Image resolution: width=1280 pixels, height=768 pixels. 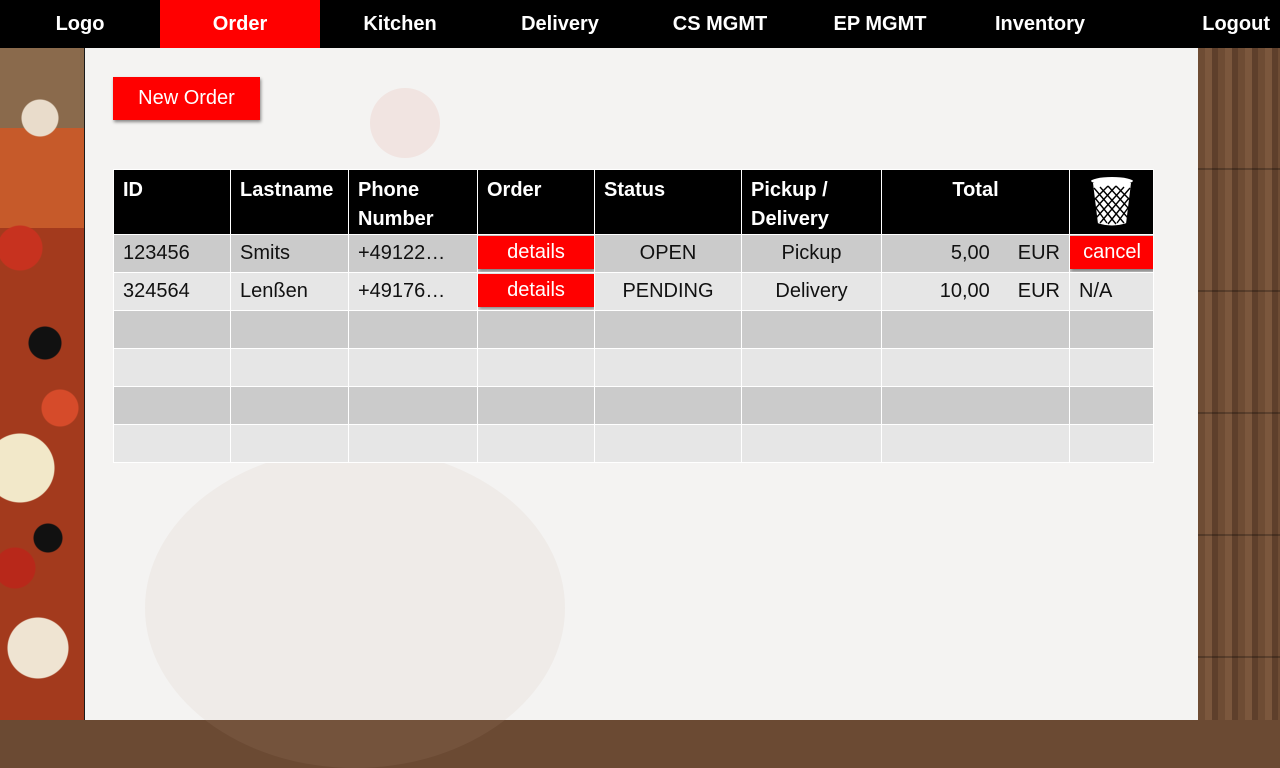 What do you see at coordinates (789, 190) in the screenshot?
I see `header-pickup-line1: Pickup /` at bounding box center [789, 190].